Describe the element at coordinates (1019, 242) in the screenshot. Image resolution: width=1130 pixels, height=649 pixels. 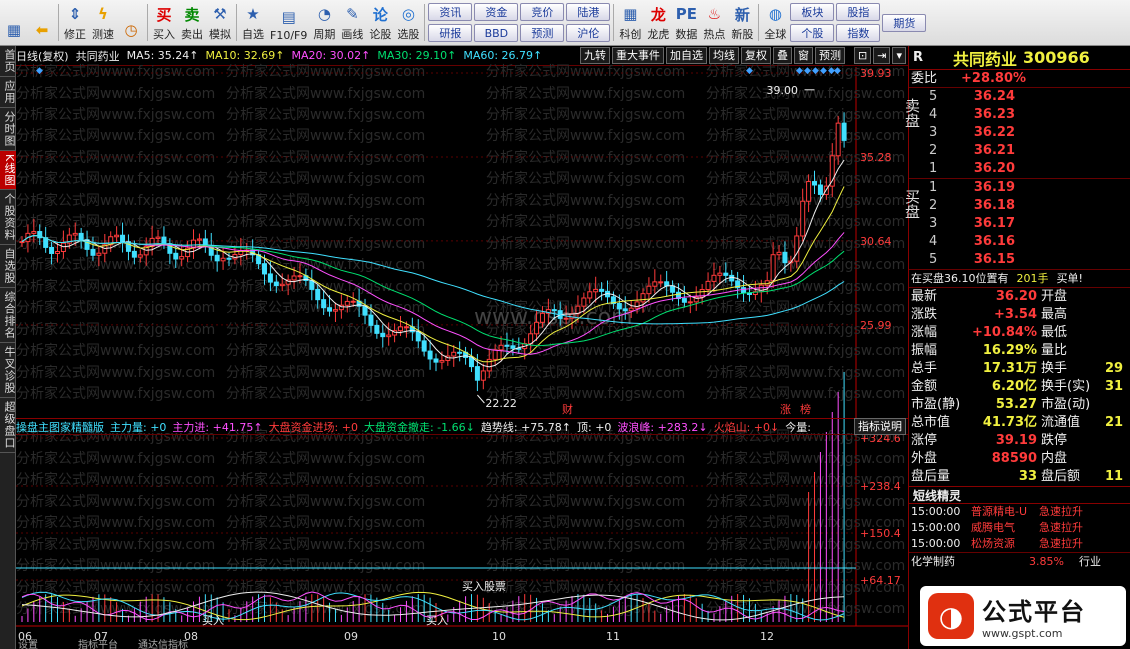
I see `order-book-row: 4 36.16` at that location.